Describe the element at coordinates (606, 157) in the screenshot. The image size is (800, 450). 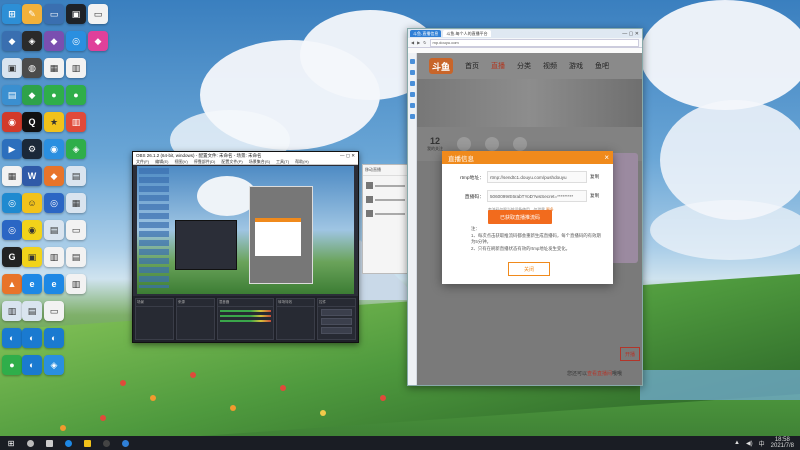
I see `close-icon: ×` at that location.